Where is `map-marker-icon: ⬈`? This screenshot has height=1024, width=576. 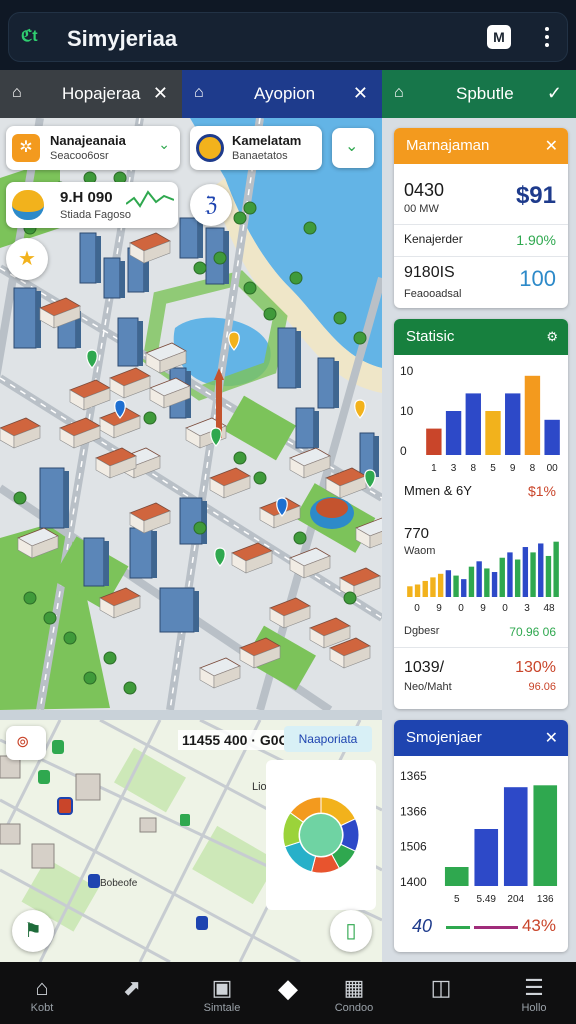 map-marker-icon: ⬈ is located at coordinates (132, 987).